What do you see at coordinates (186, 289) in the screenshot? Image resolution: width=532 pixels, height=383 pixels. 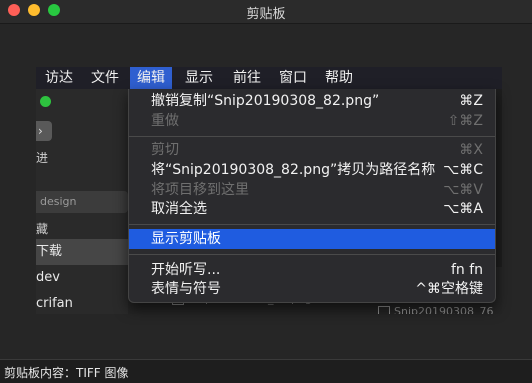 I see `menu-item-label: 表情与符号` at bounding box center [186, 289].